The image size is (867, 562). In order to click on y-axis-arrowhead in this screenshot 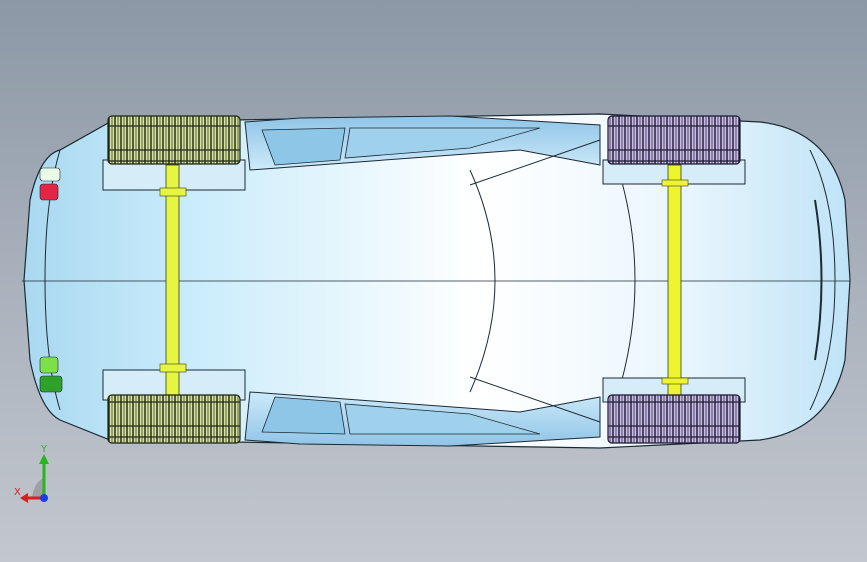, I will do `click(44, 459)`.